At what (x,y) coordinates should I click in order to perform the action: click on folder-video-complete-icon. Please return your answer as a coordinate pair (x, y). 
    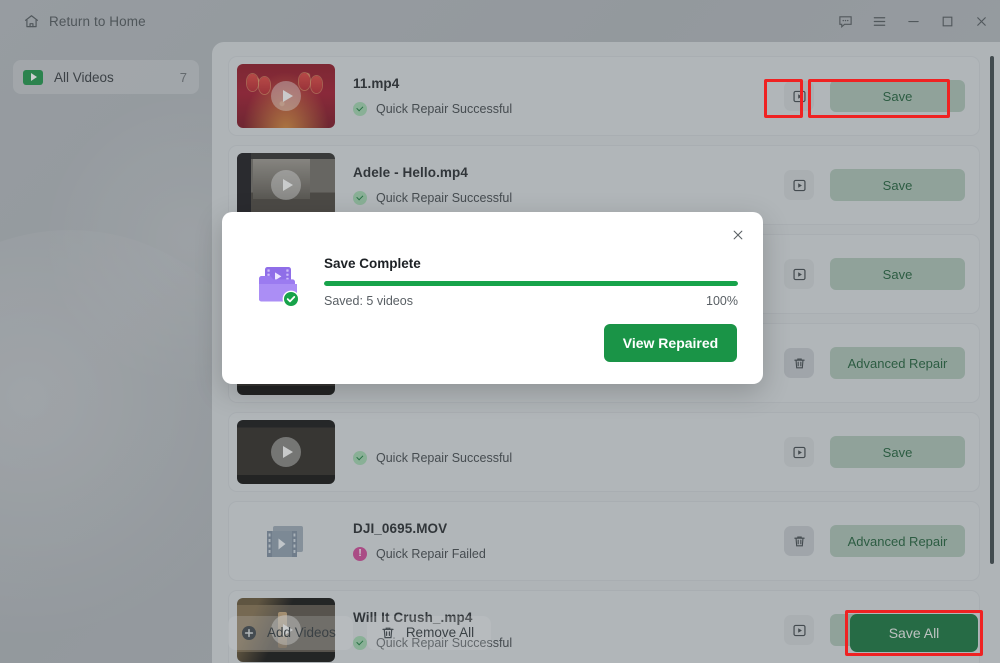
    Looking at the image, I should click on (278, 286).